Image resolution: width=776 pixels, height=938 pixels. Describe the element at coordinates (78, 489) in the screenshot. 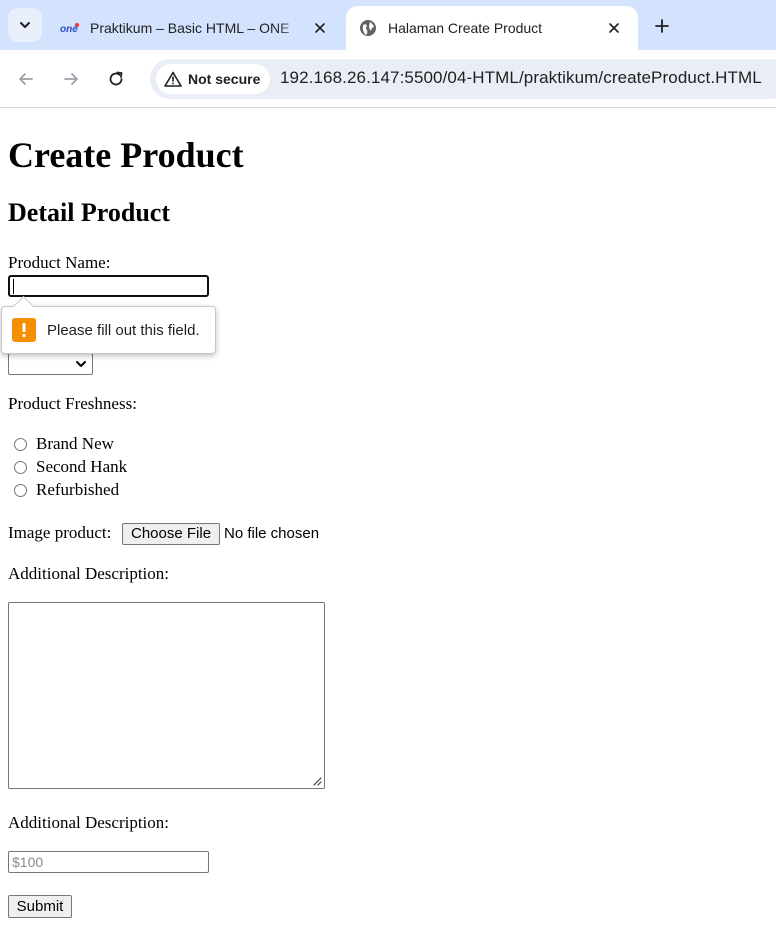

I see `radio-label: Refurbished` at that location.